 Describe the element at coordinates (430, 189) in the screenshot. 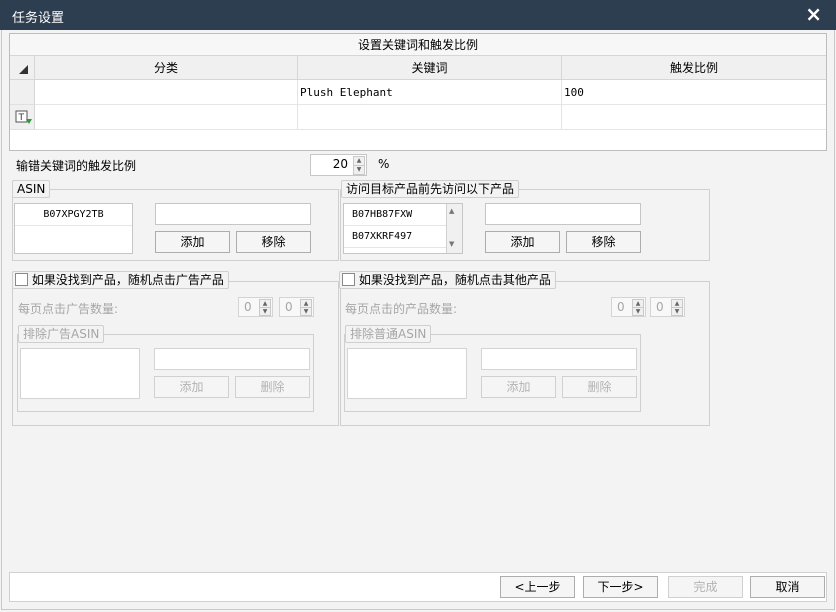

I see `visit-group-title: 访问目标产品前先访问以下产品` at that location.